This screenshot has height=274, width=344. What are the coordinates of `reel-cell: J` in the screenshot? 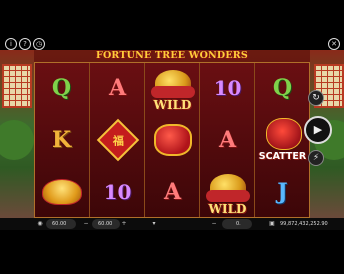 It's located at (282, 192).